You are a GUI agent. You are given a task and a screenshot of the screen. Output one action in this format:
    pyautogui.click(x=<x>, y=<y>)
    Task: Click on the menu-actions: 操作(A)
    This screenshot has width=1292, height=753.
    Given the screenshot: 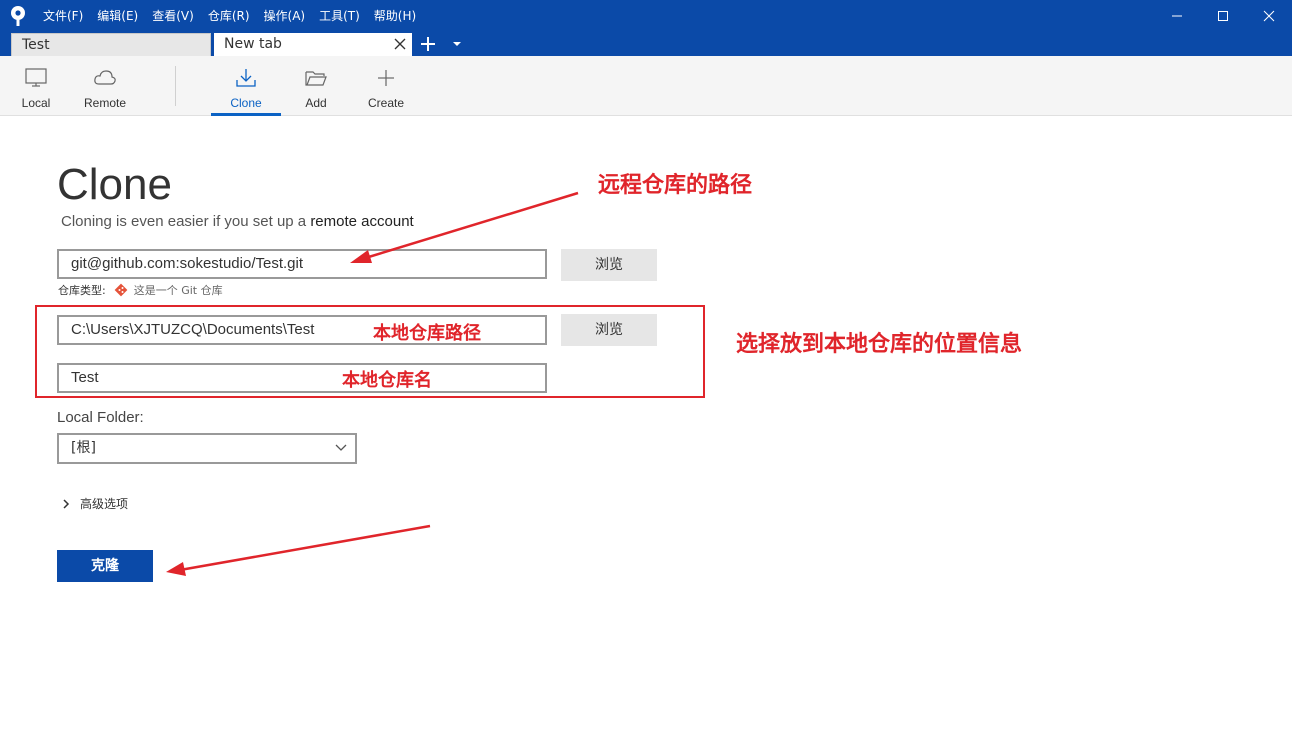 What is the action you would take?
    pyautogui.click(x=285, y=16)
    